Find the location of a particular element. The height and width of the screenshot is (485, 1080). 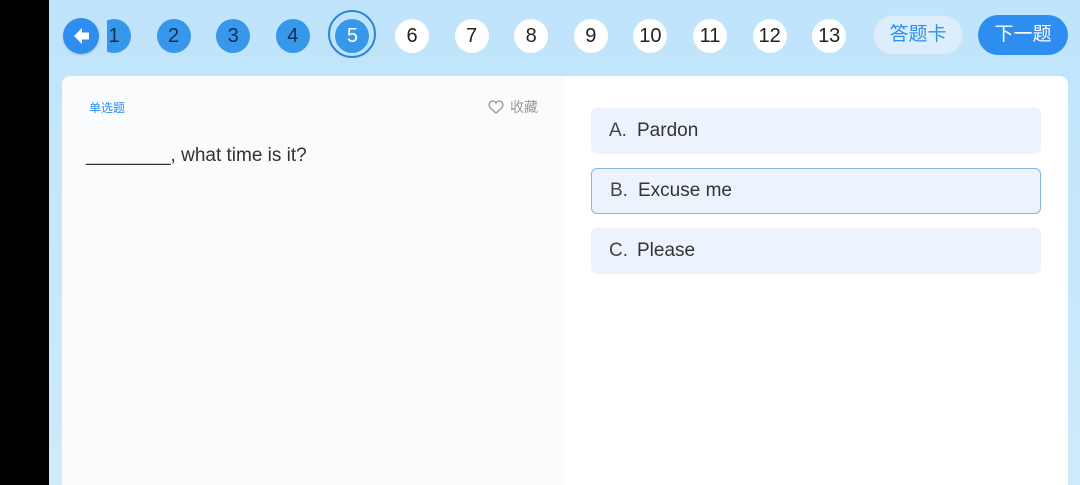

option-letter: C. is located at coordinates (618, 250).